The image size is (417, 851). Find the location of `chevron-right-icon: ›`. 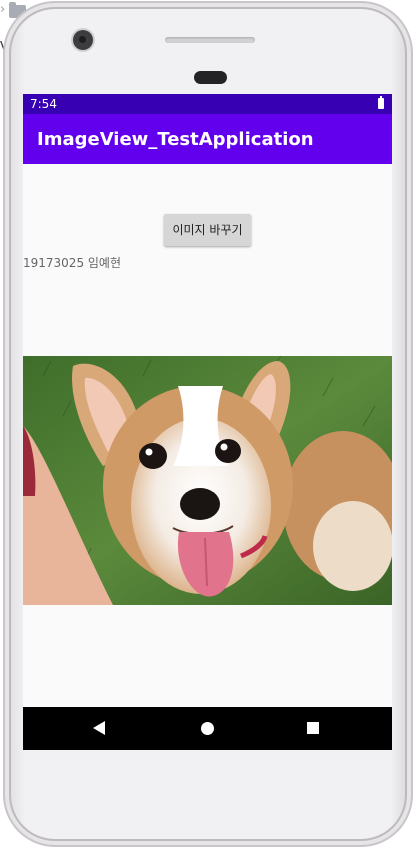

chevron-right-icon: › is located at coordinates (3, 9).